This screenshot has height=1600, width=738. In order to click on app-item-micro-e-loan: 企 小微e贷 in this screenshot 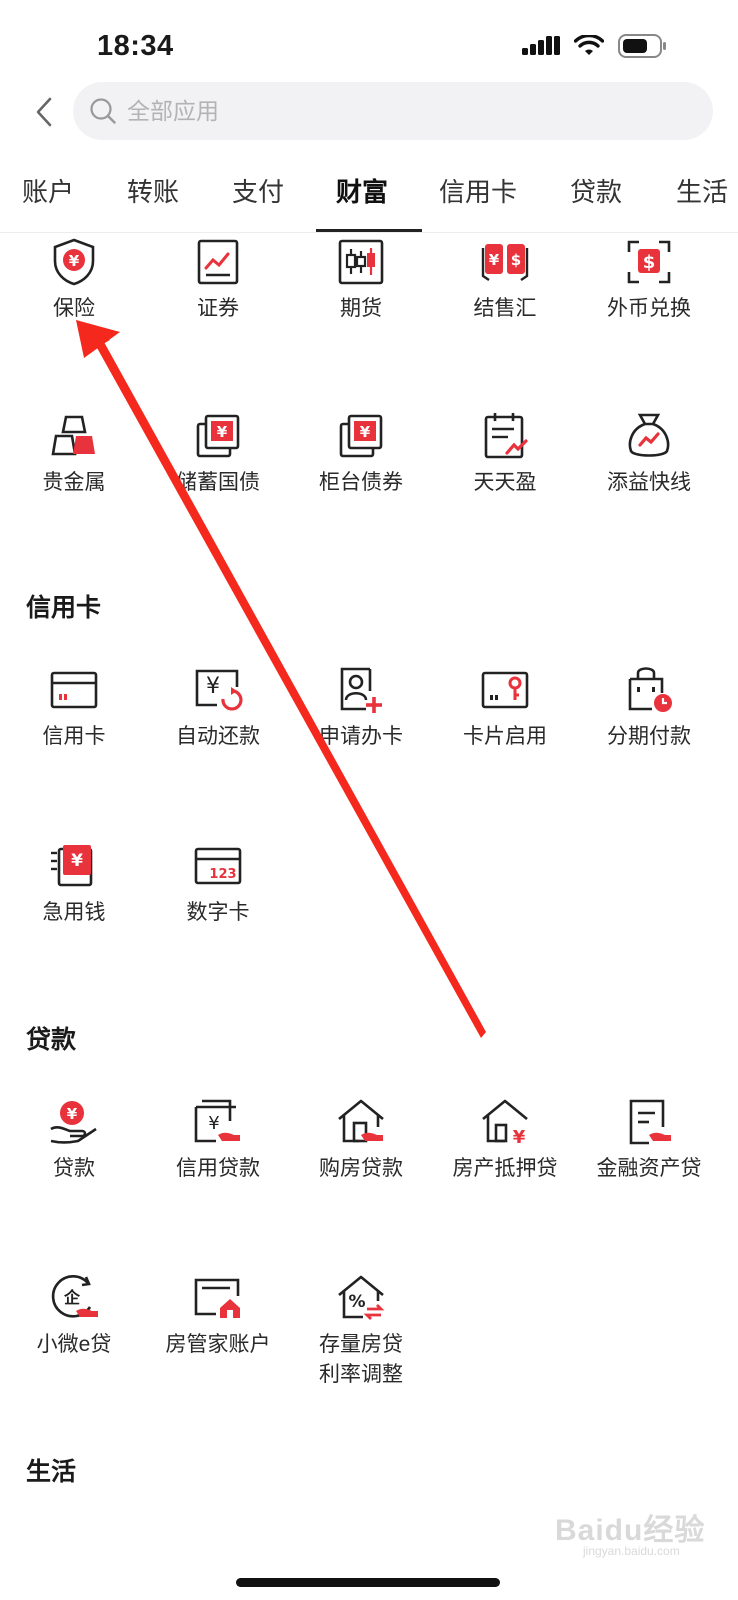, I will do `click(74, 1316)`.